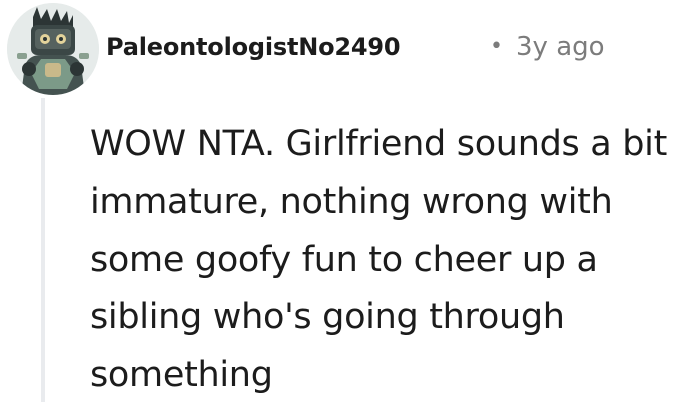 The image size is (700, 402). I want to click on user-avatar, so click(53, 49).